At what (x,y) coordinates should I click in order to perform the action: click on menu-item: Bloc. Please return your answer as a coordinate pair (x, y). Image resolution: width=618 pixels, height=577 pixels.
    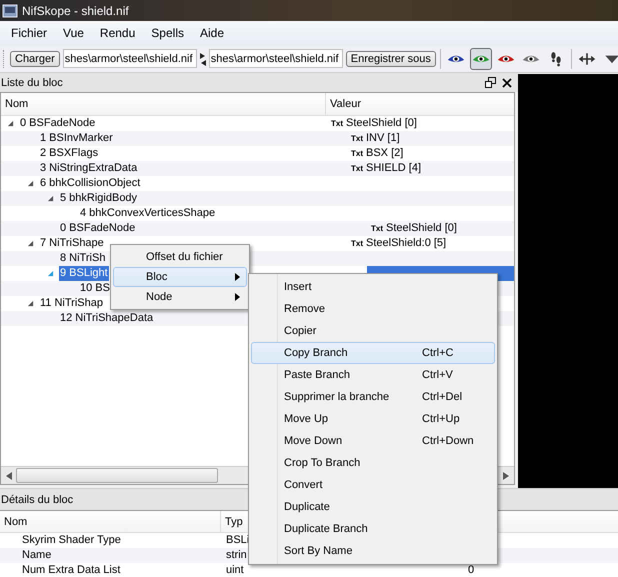
    Looking at the image, I should click on (180, 277).